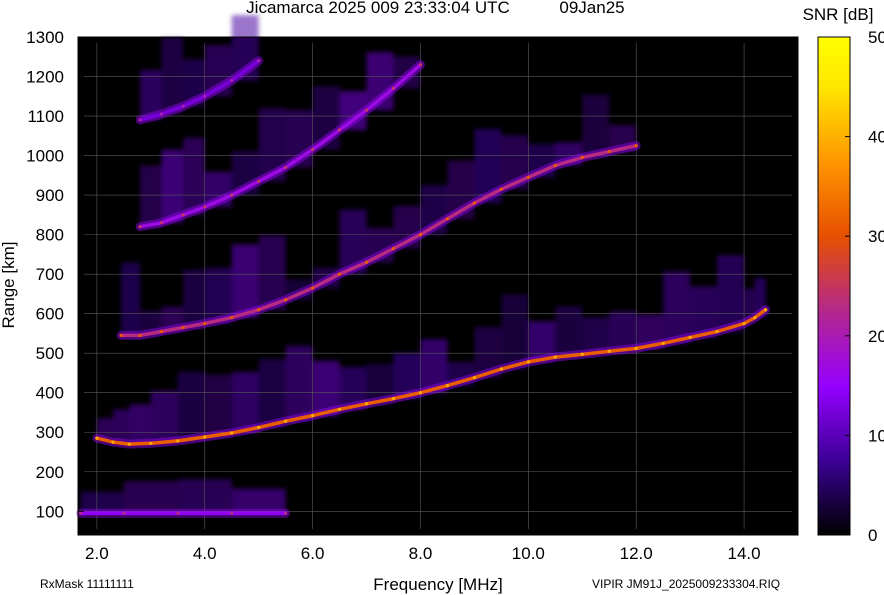  What do you see at coordinates (876, 236) in the screenshot?
I see `colorbar-tick-label: 30` at bounding box center [876, 236].